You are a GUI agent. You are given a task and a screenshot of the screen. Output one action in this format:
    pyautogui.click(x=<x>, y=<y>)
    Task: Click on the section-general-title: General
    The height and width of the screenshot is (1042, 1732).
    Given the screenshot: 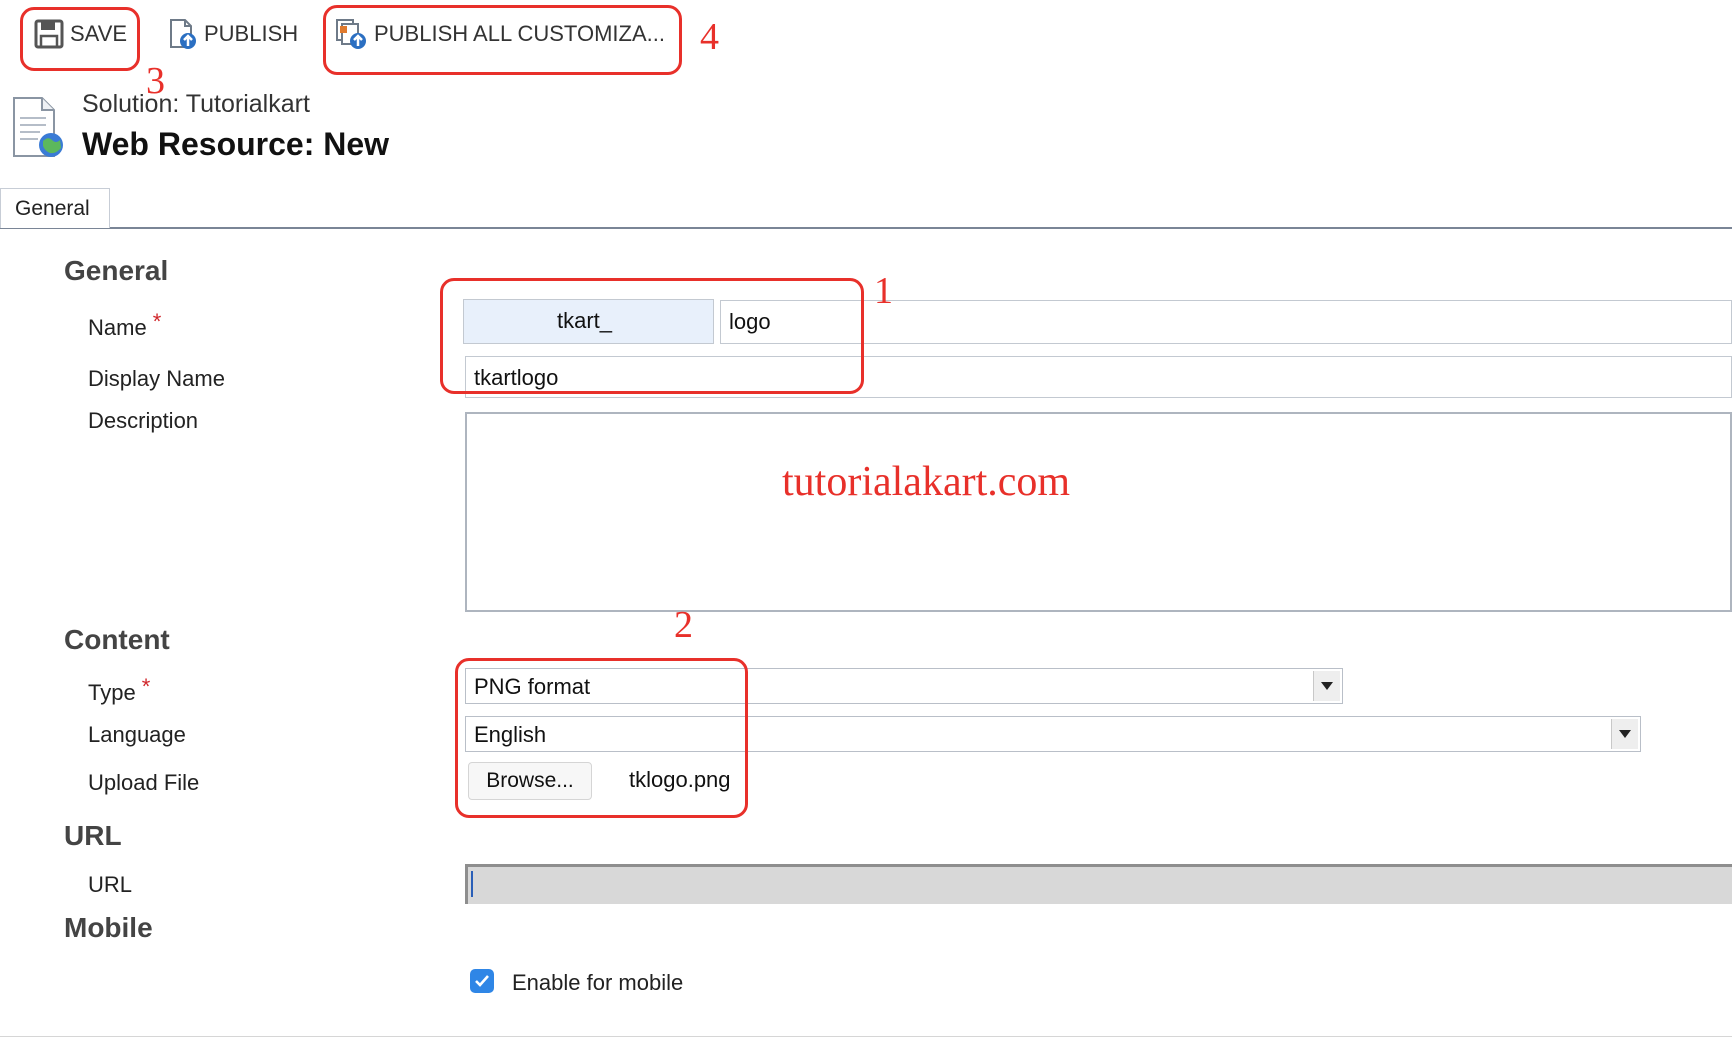 What is the action you would take?
    pyautogui.click(x=116, y=270)
    